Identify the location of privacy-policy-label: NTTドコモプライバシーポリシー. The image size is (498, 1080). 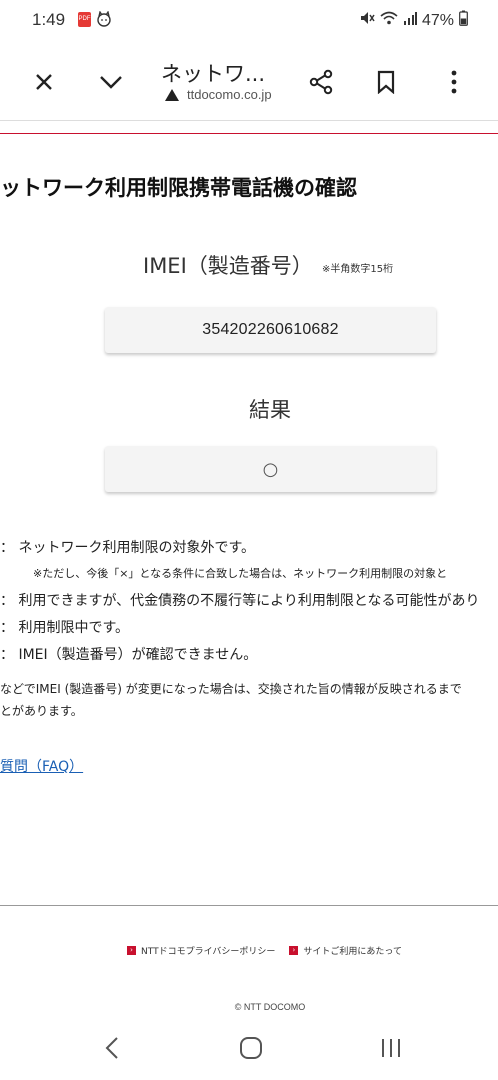
(208, 952).